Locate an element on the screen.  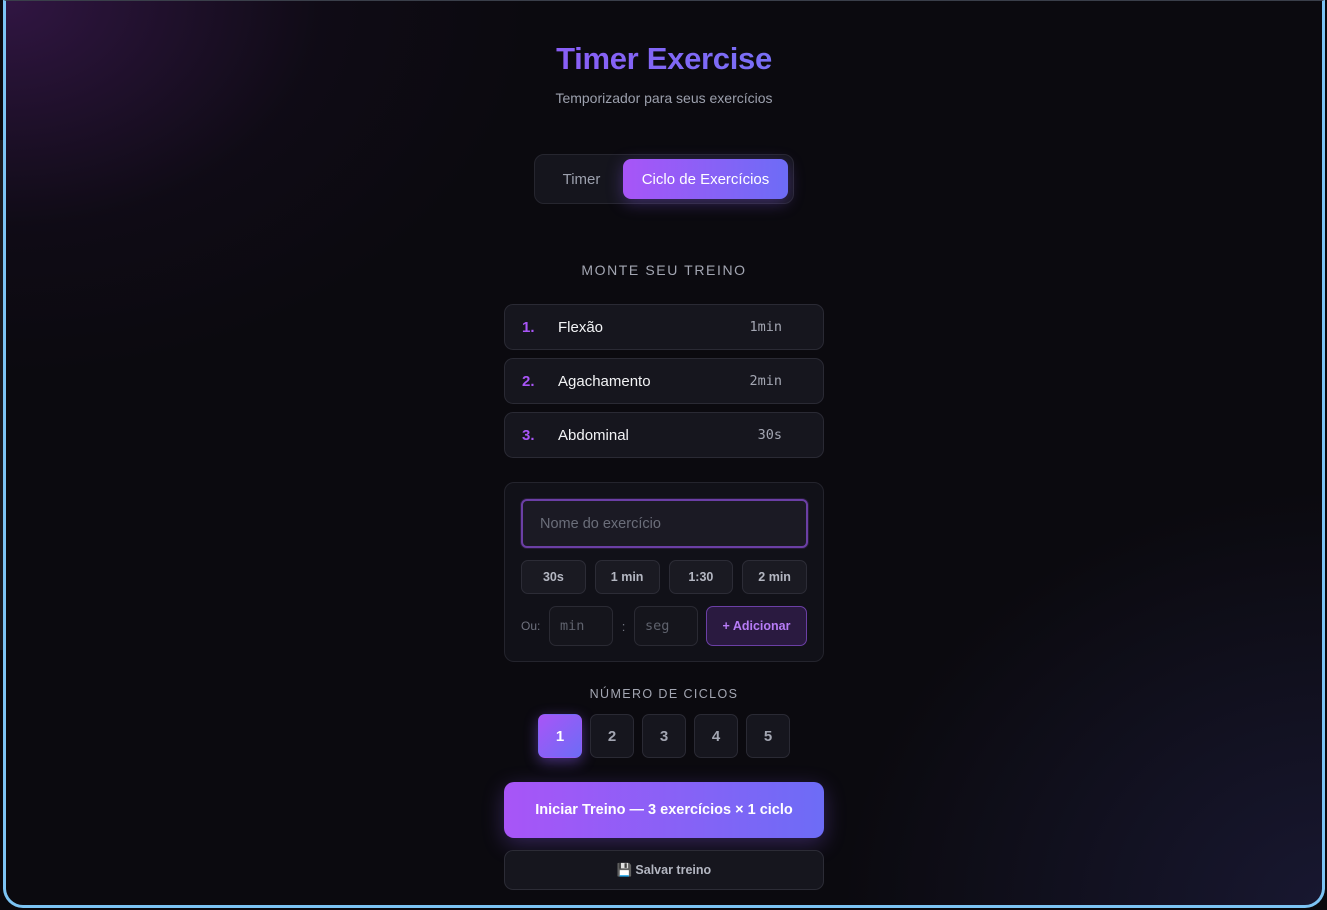
exercise-number: 1. is located at coordinates (528, 327).